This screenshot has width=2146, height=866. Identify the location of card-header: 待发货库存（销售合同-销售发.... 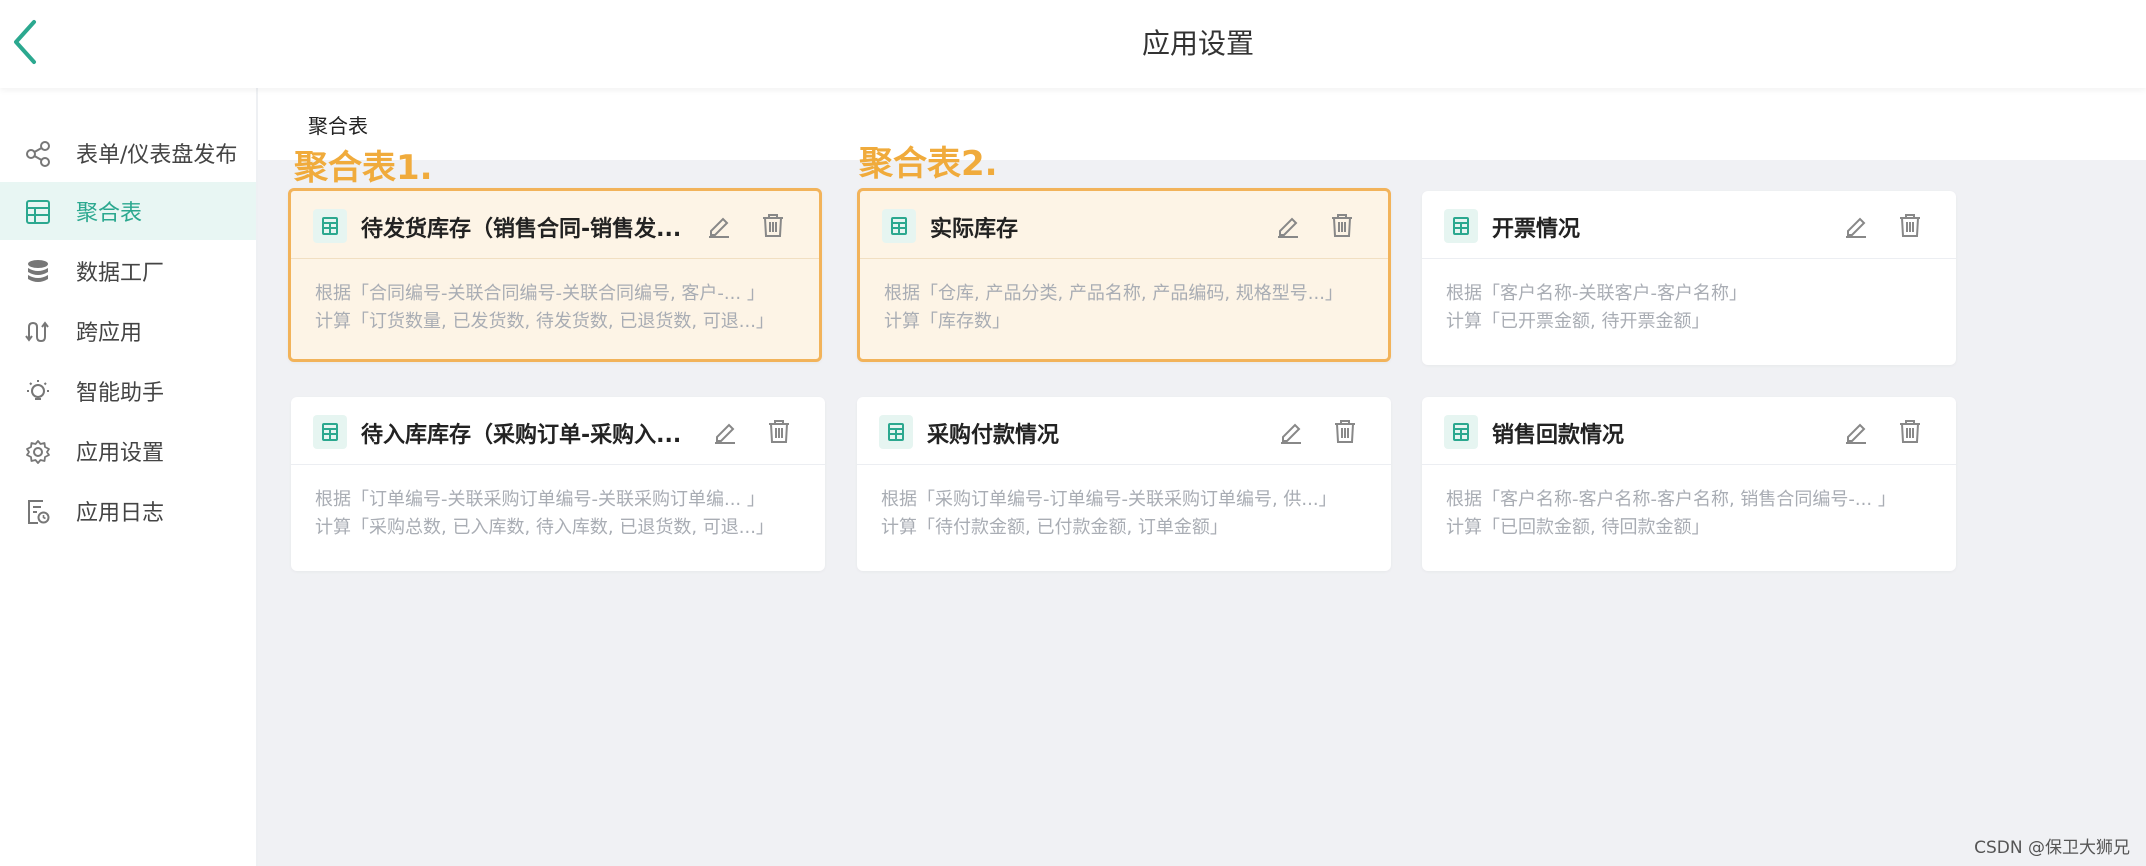
(555, 225).